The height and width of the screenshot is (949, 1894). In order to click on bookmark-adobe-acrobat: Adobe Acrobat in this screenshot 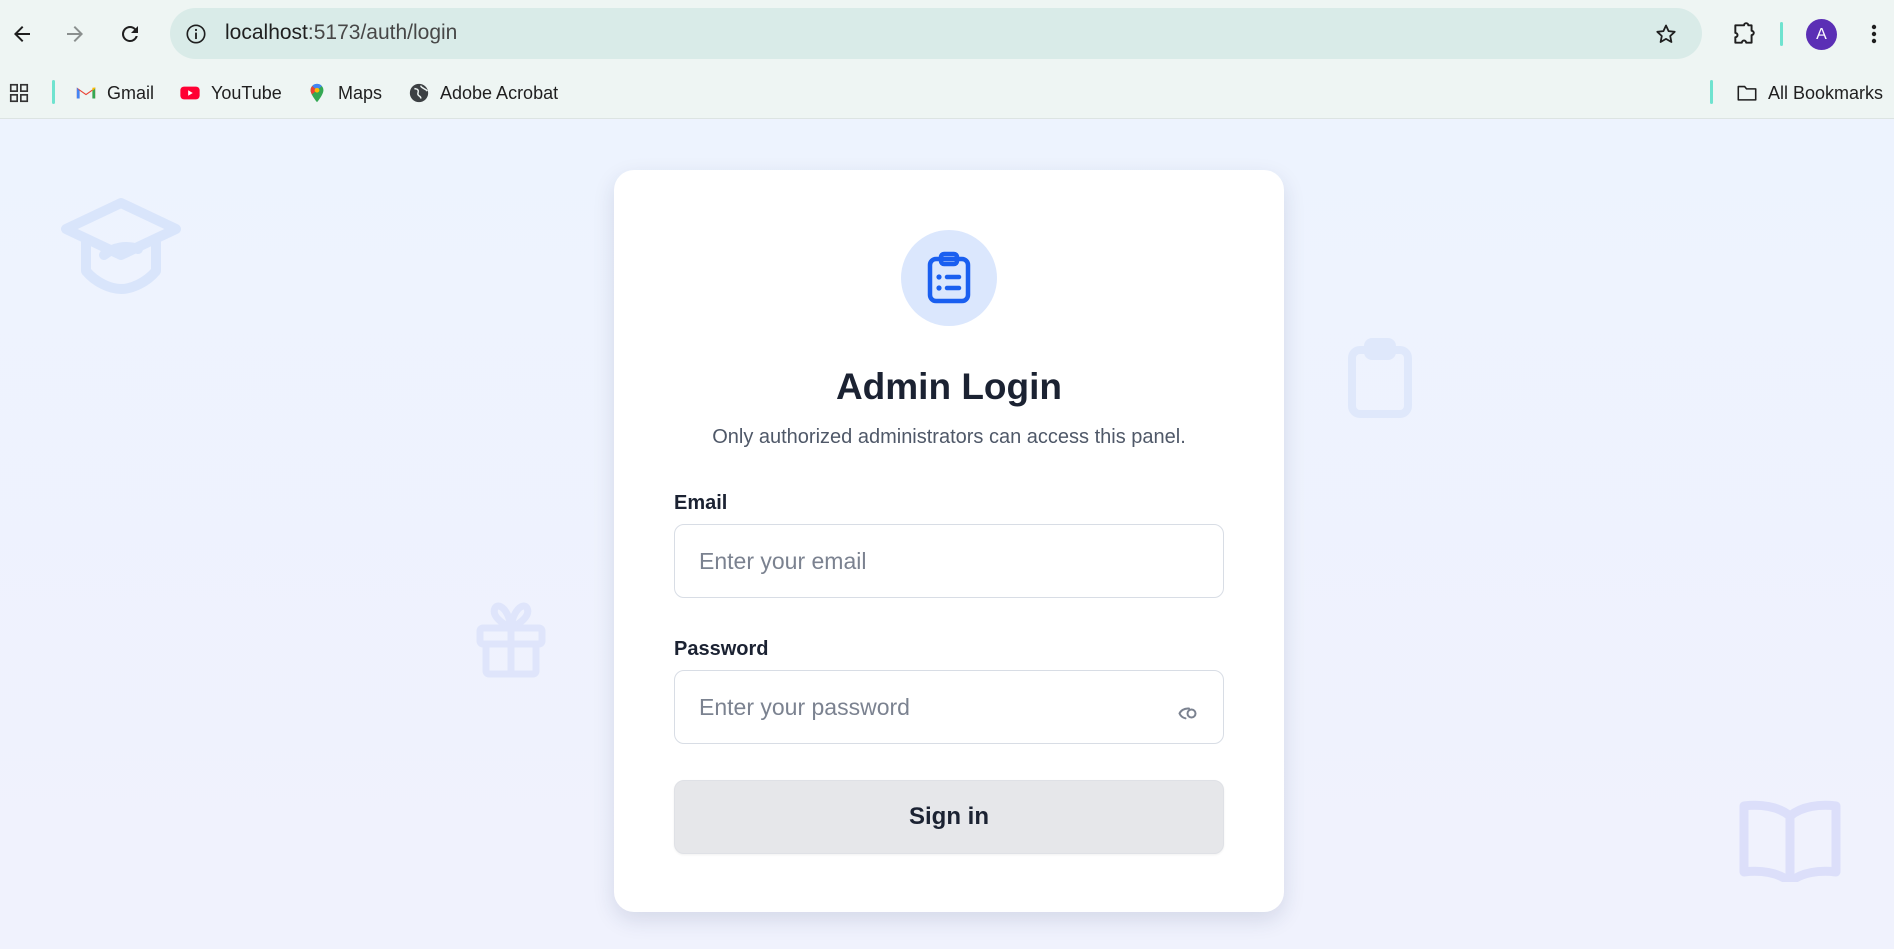, I will do `click(483, 93)`.